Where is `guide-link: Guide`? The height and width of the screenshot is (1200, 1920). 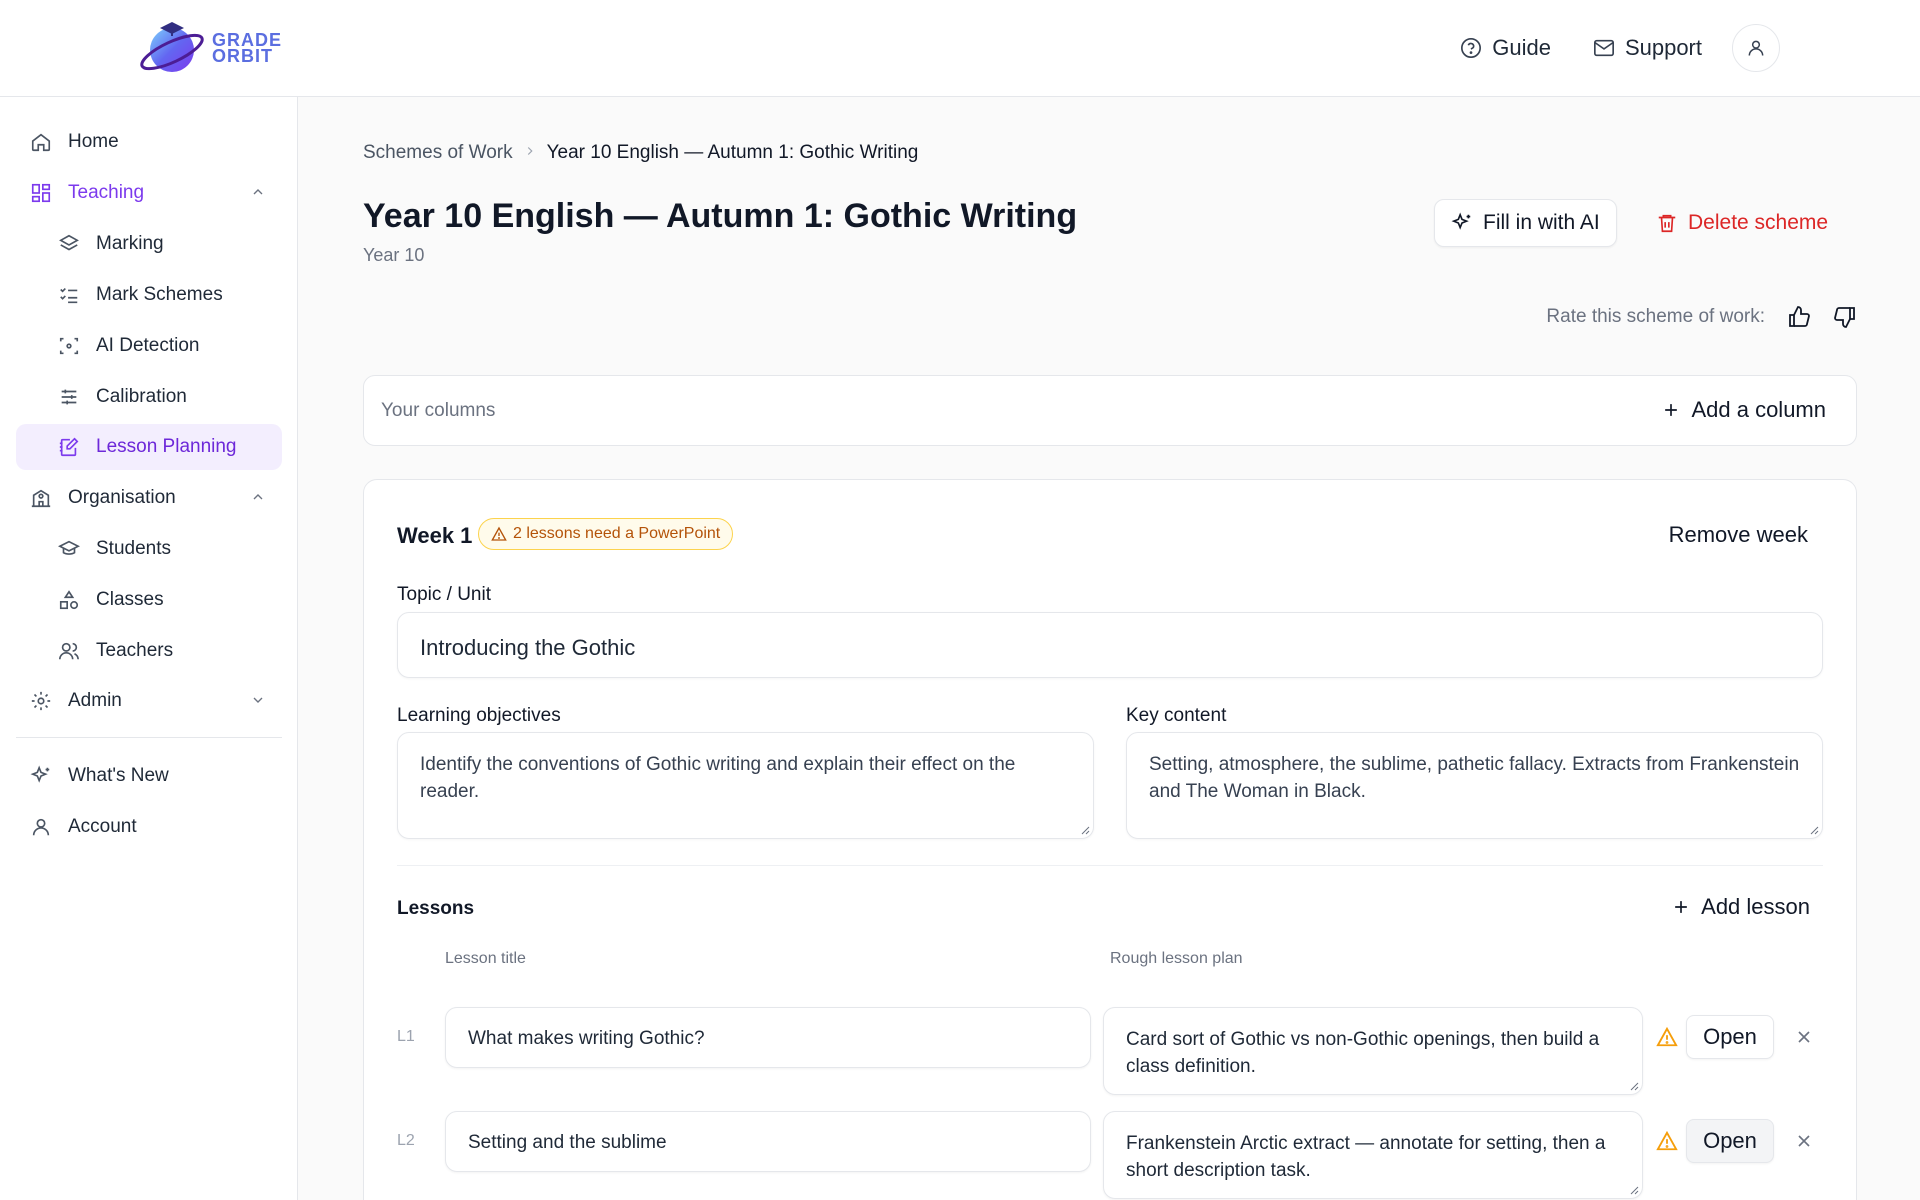 guide-link: Guide is located at coordinates (1505, 48).